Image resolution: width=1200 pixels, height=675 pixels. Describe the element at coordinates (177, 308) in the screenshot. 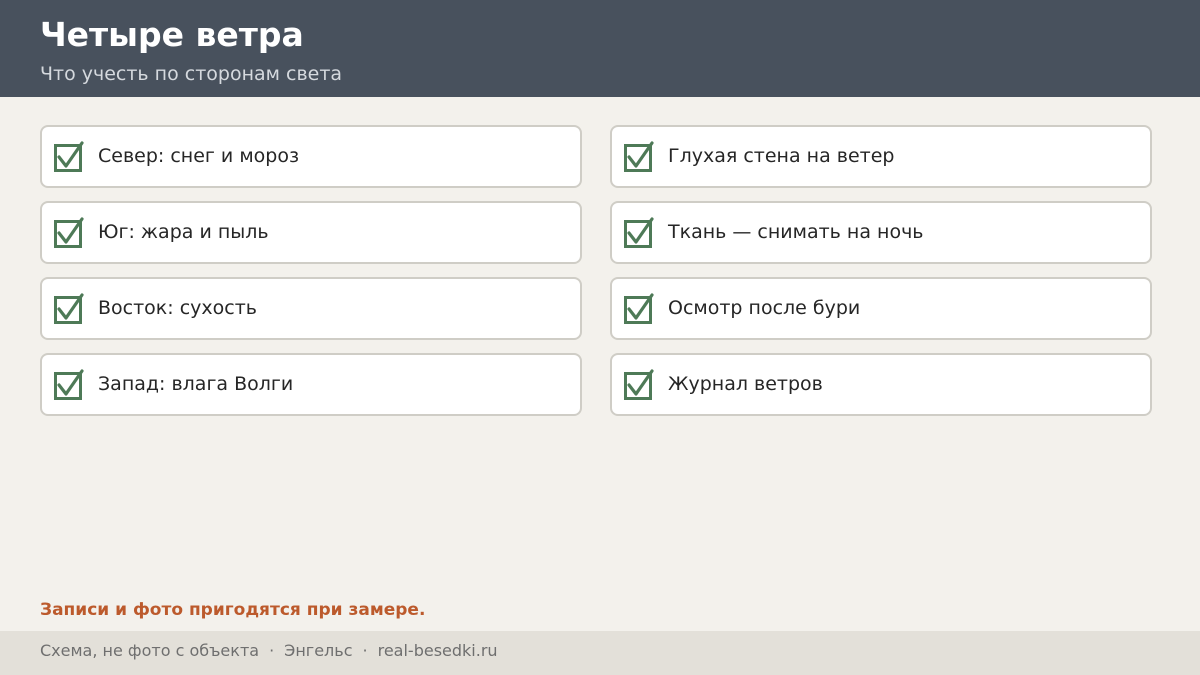

I see `checklist-item-label: Восток: сухость` at that location.